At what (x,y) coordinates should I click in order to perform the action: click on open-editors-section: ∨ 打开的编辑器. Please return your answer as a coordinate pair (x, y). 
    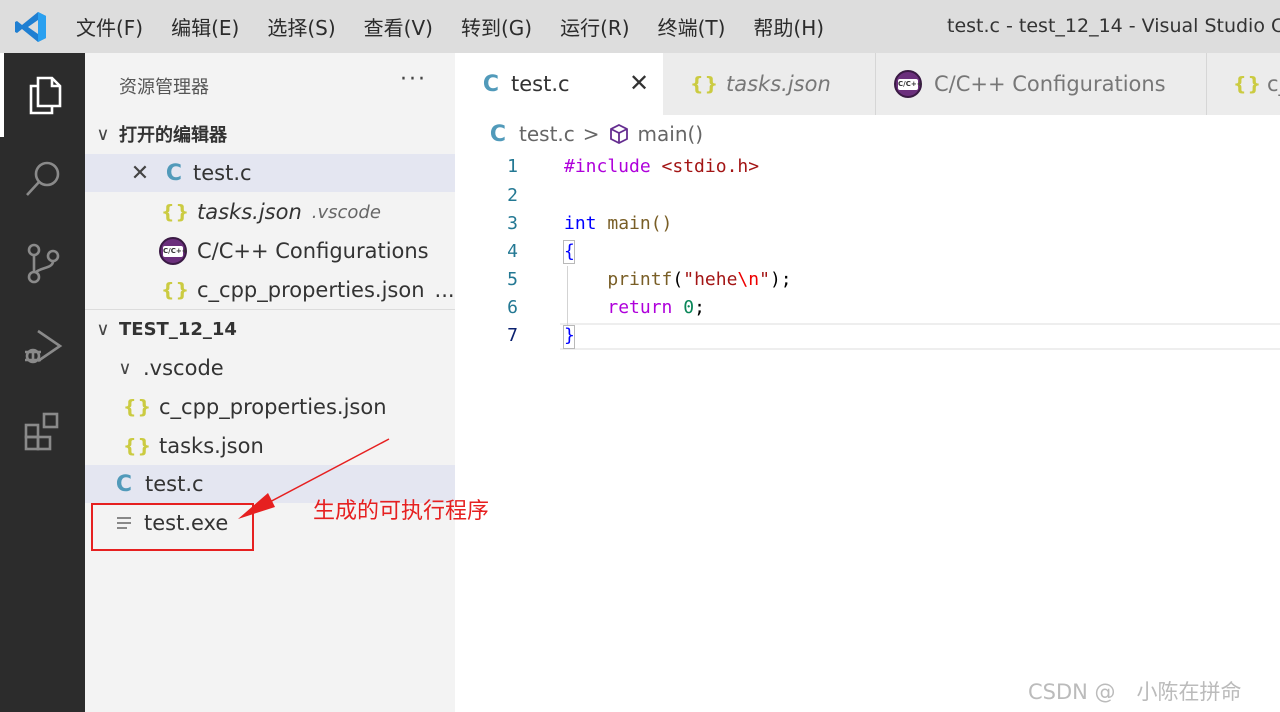
    Looking at the image, I should click on (270, 134).